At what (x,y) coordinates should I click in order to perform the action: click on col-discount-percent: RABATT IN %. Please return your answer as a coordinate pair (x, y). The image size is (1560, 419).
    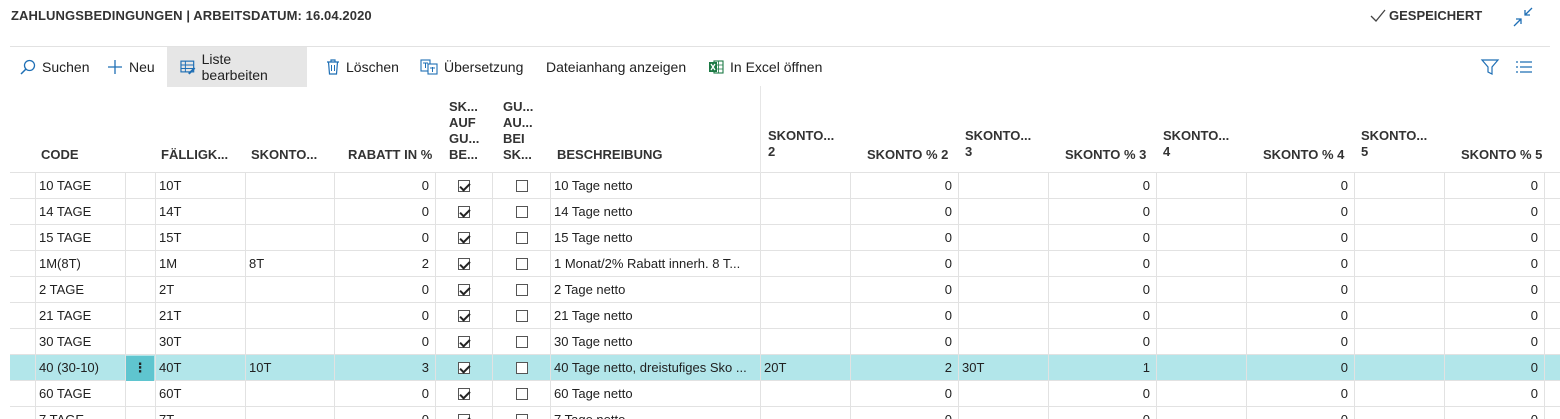
    Looking at the image, I should click on (390, 155).